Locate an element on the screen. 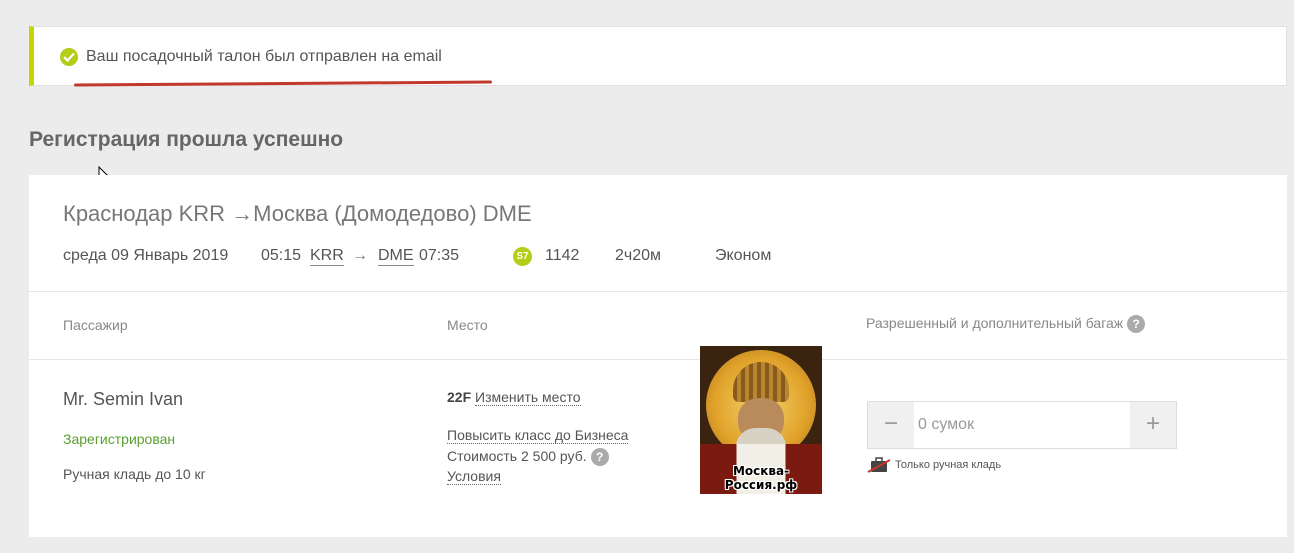 This screenshot has width=1294, height=553. crossed-suitcase-icon is located at coordinates (879, 465).